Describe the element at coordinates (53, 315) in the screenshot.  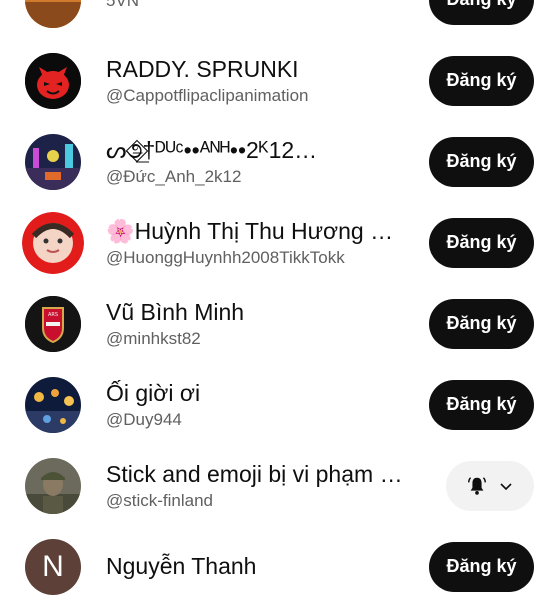
I see `svg-text: ARS` at that location.